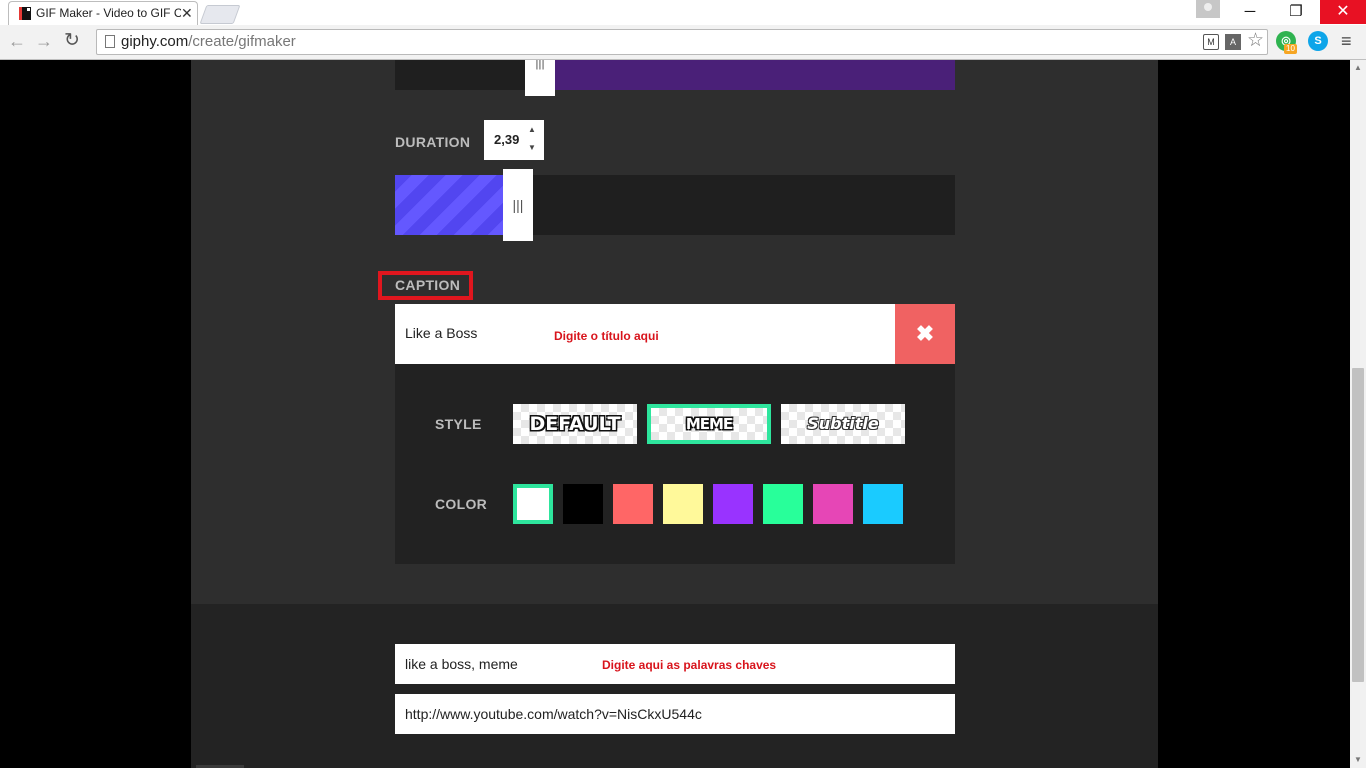  I want to click on address-bar: giphy.com/create/gifmaker M A ☆, so click(682, 42).